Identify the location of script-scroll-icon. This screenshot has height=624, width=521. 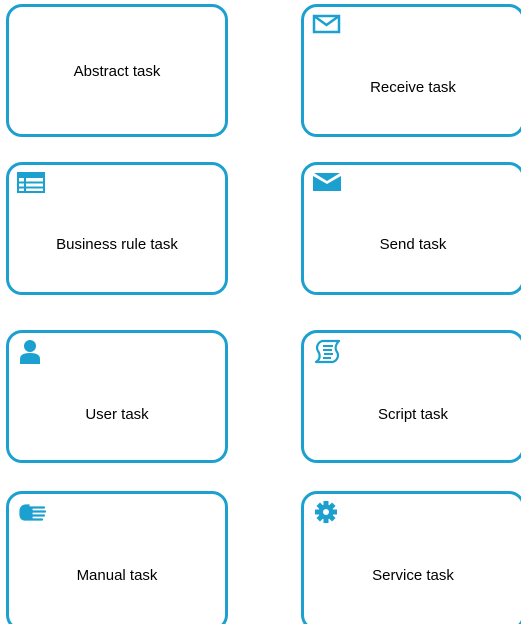
(327, 352).